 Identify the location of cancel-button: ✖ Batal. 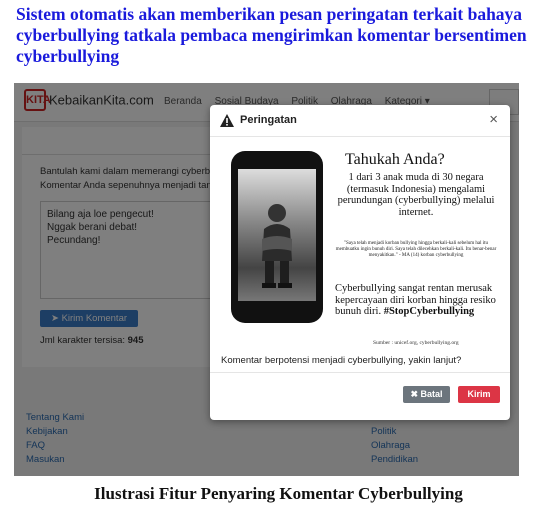
(426, 394).